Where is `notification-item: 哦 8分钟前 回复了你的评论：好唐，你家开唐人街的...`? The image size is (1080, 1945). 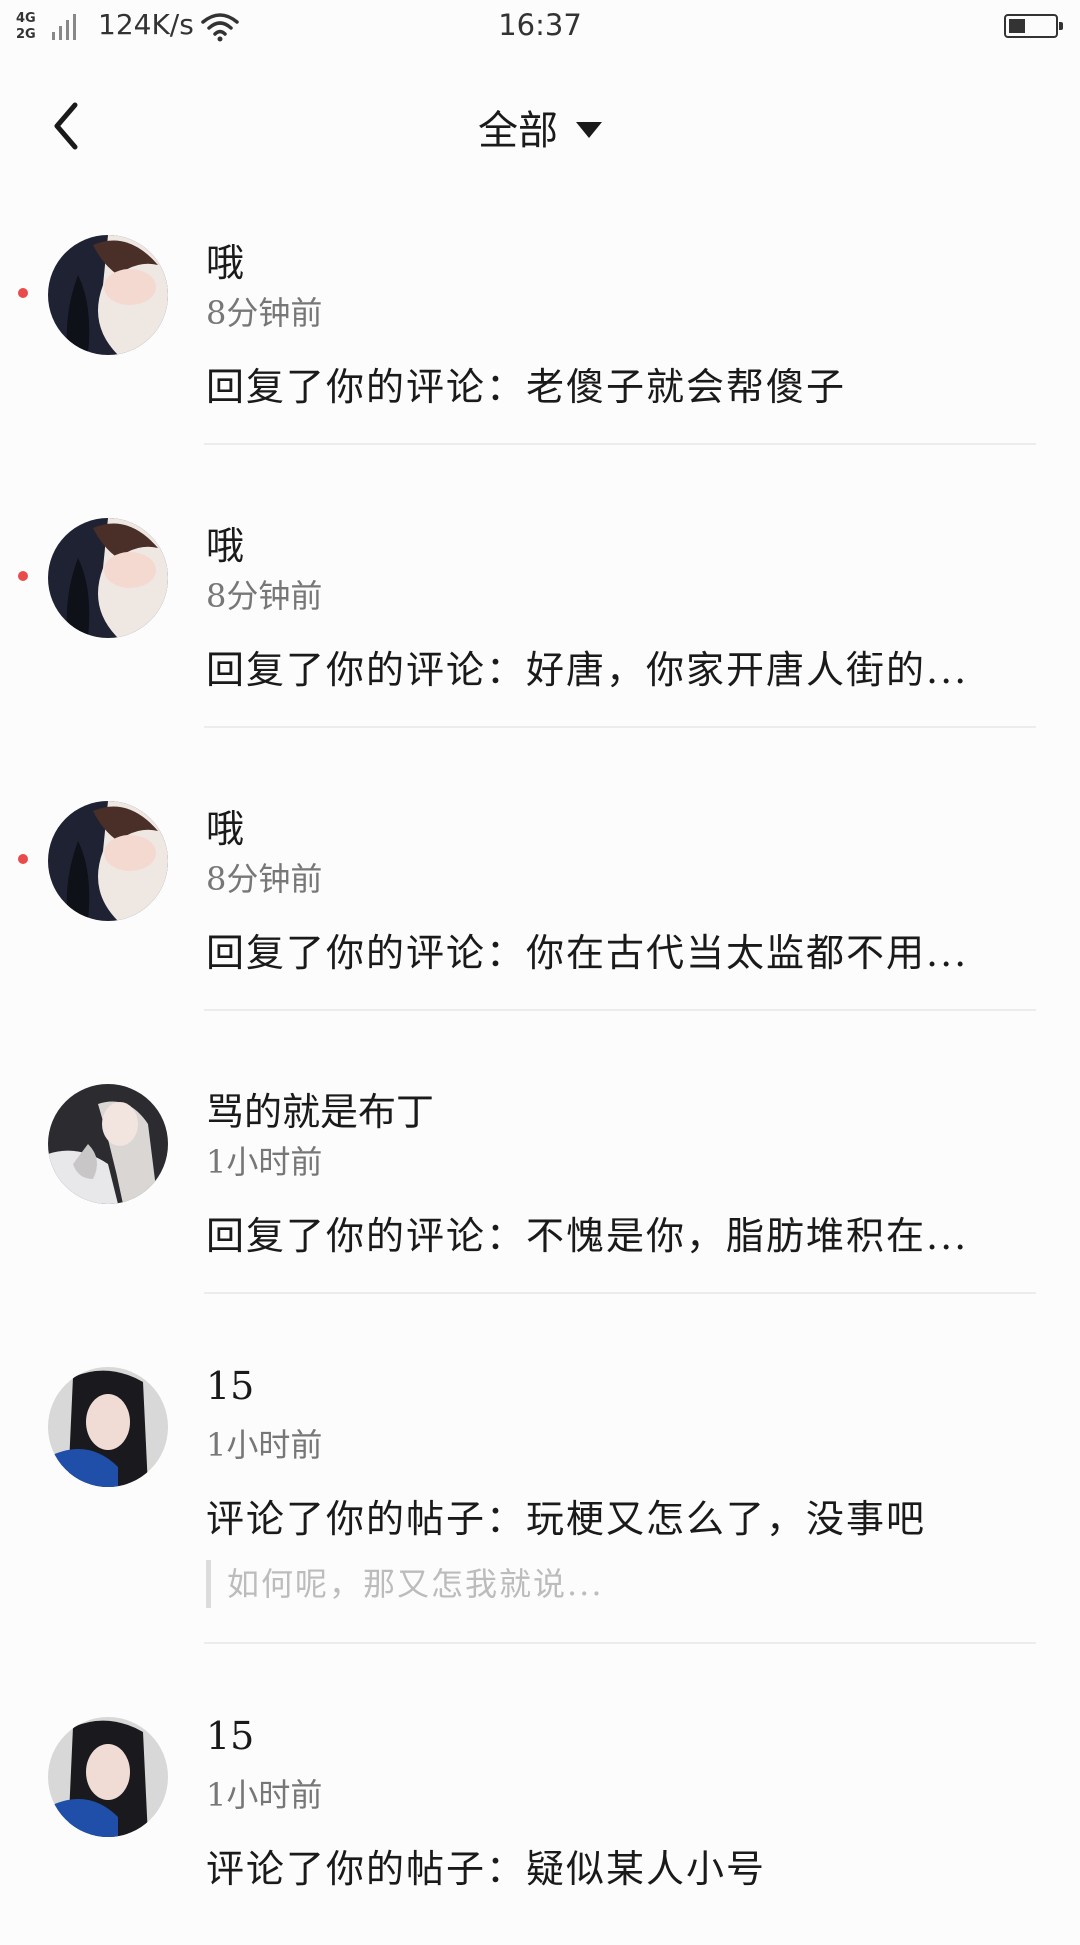 notification-item: 哦 8分钟前 回复了你的评论：好唐，你家开唐人街的... is located at coordinates (540, 604).